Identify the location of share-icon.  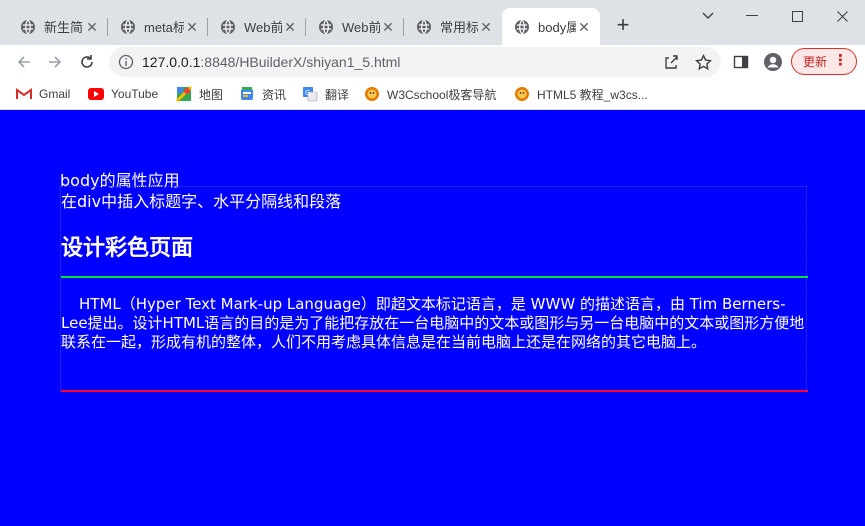
(671, 62).